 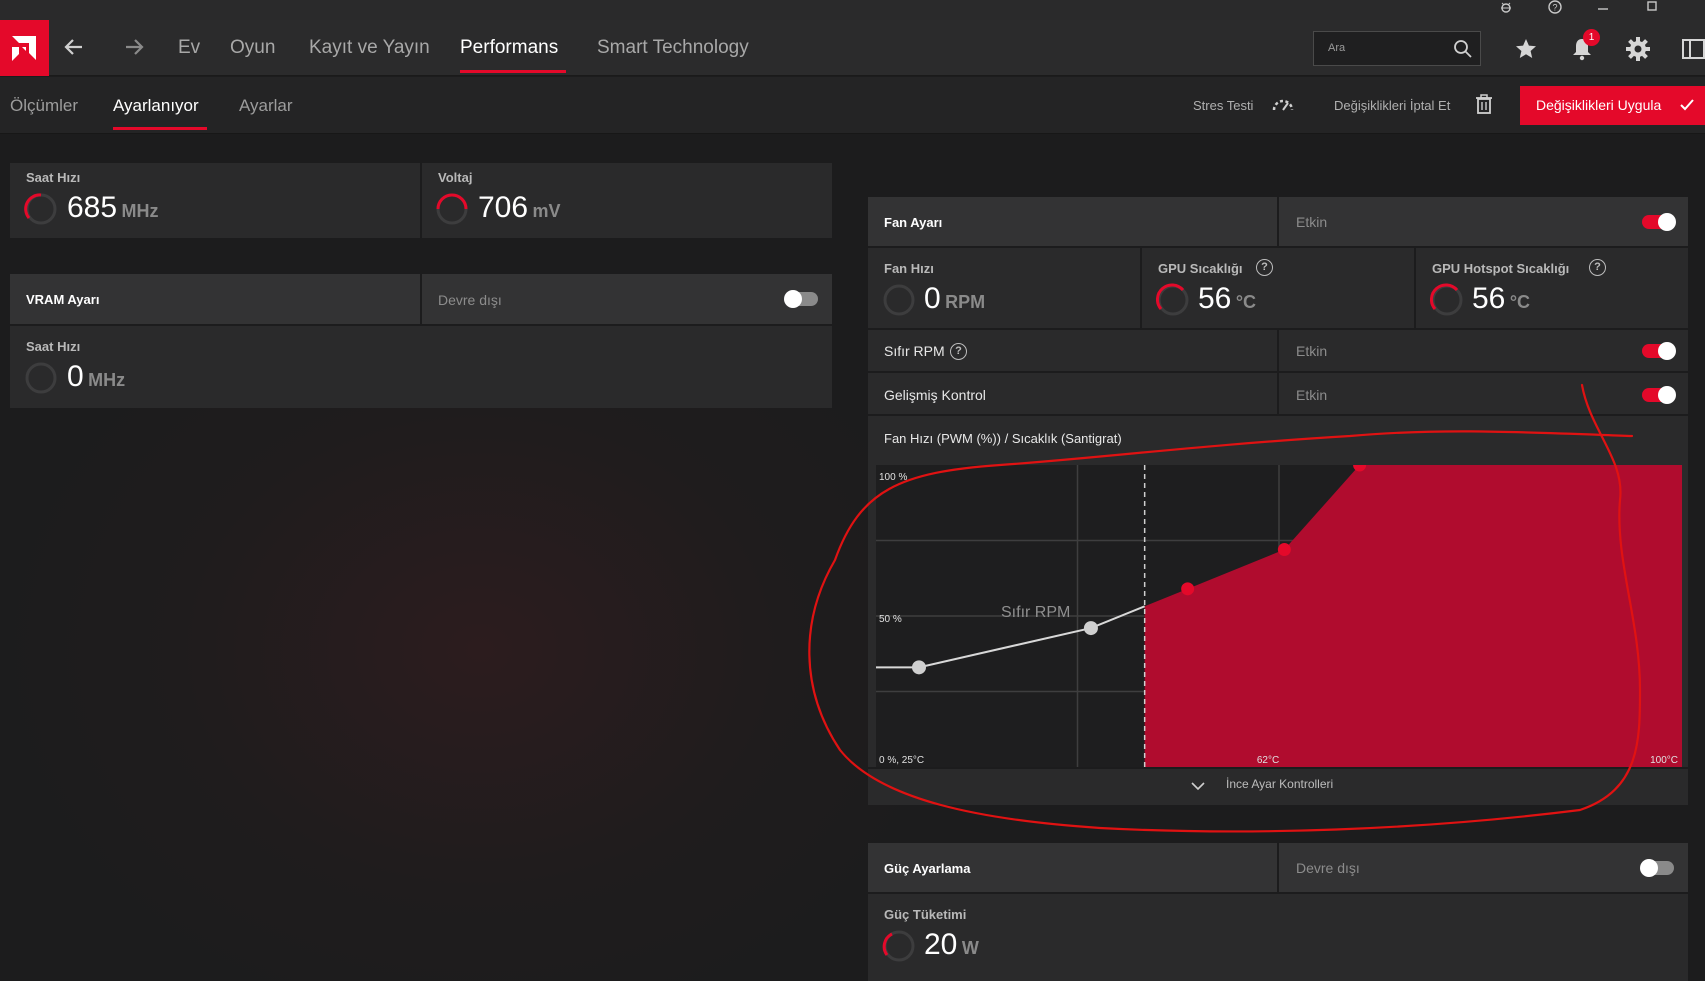 I want to click on search-placeholder: Ara, so click(x=1337, y=48).